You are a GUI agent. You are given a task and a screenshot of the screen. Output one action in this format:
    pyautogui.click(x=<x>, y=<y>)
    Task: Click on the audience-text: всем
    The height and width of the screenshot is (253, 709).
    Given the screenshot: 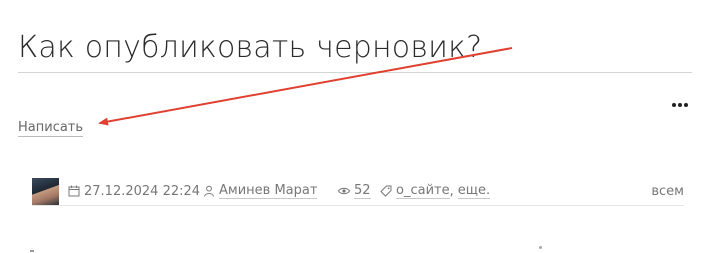 What is the action you would take?
    pyautogui.click(x=667, y=191)
    